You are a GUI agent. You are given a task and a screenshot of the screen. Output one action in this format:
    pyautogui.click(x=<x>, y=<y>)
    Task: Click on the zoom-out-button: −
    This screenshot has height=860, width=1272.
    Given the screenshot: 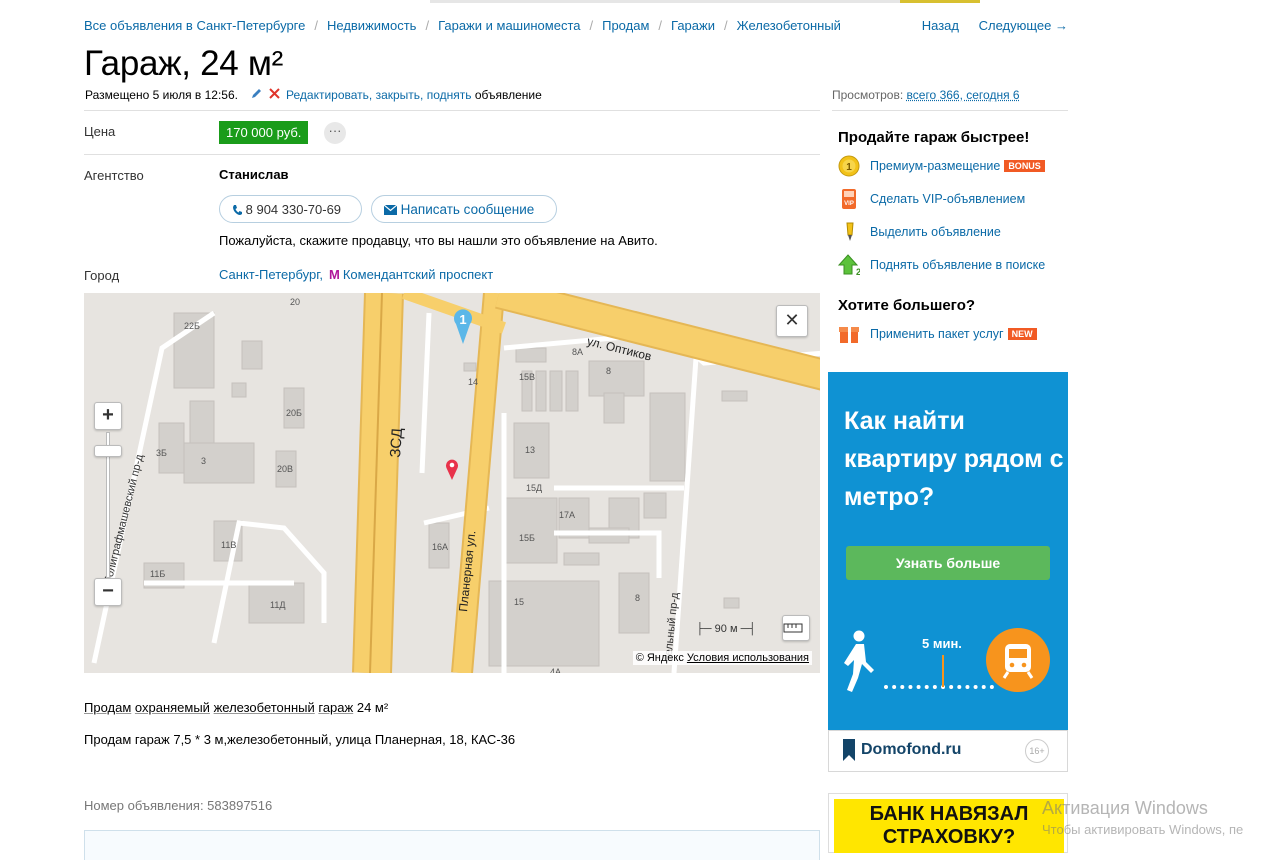 What is the action you would take?
    pyautogui.click(x=108, y=592)
    